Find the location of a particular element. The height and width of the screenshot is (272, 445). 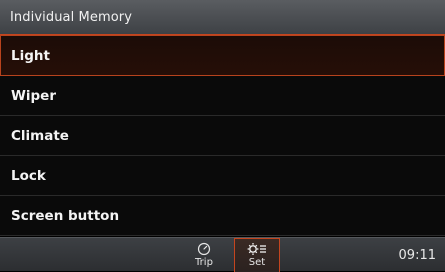

tab-trip: Trip is located at coordinates (204, 255).